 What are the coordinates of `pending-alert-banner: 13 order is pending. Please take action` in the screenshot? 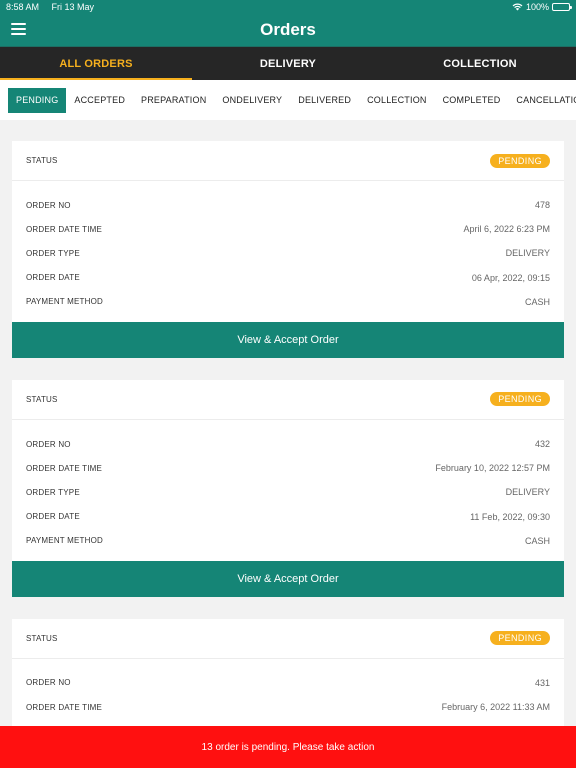 It's located at (288, 747).